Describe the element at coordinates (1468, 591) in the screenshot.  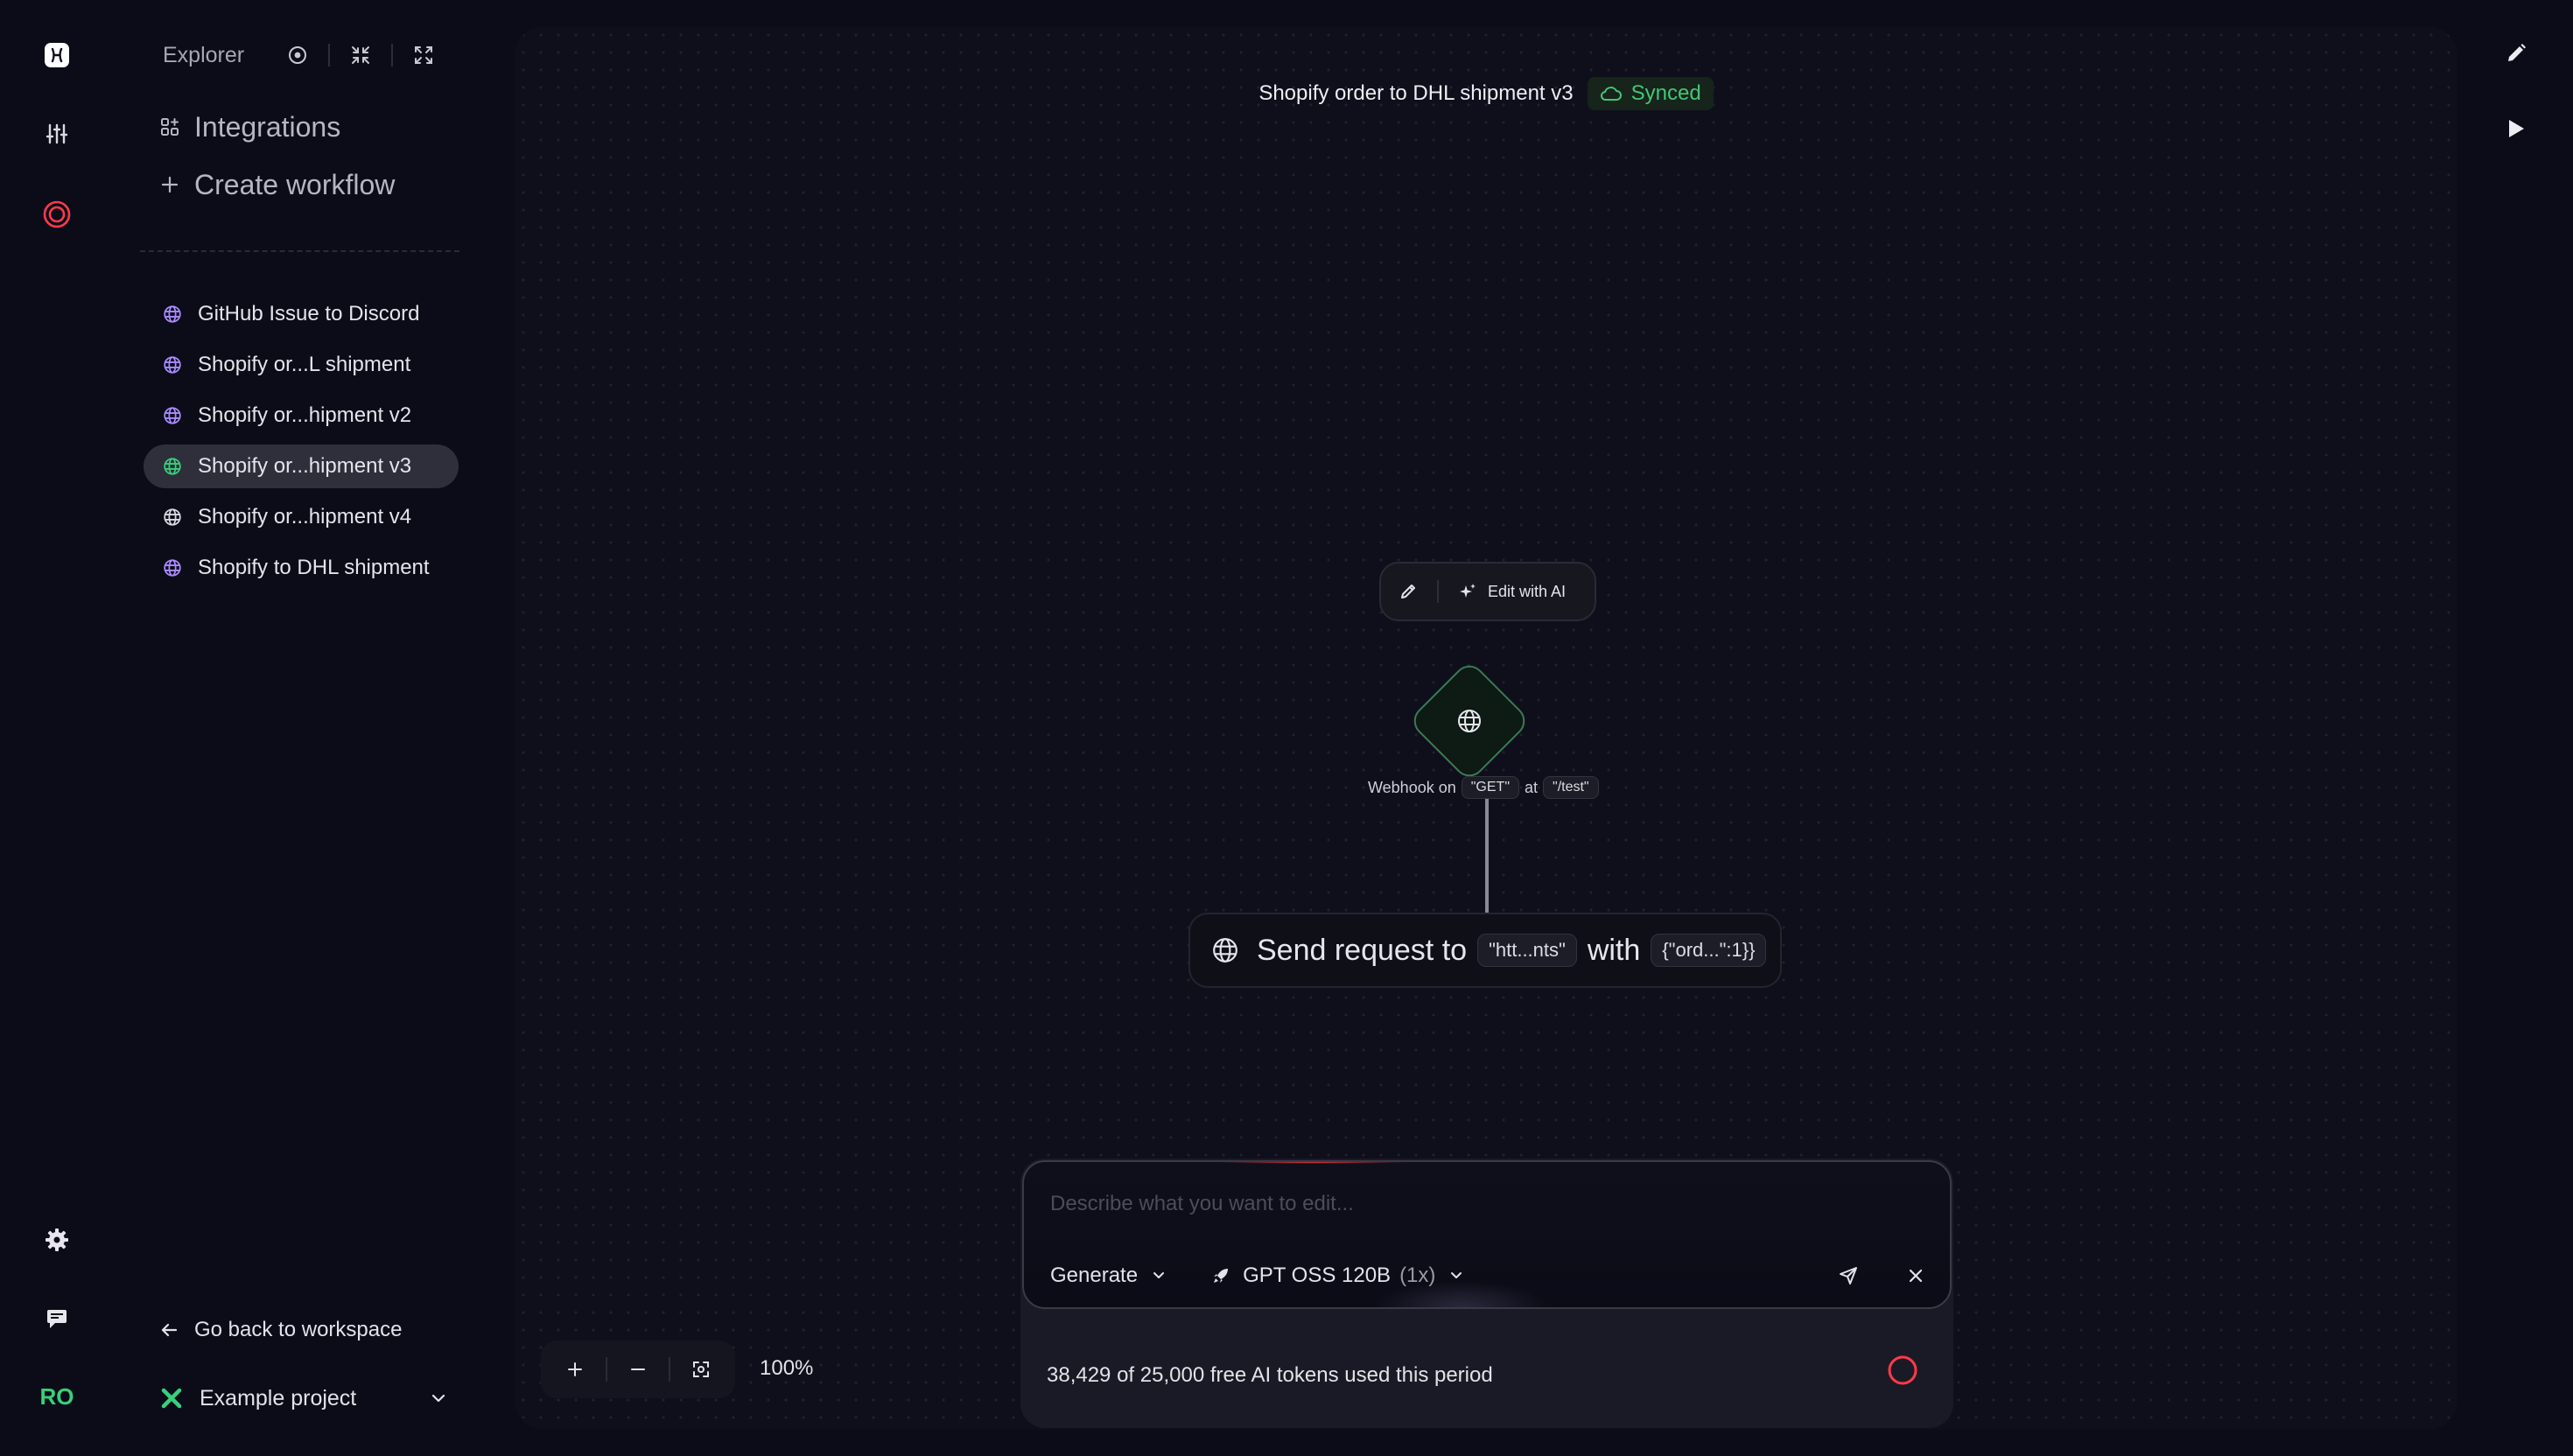
I see `sparkles-icon` at that location.